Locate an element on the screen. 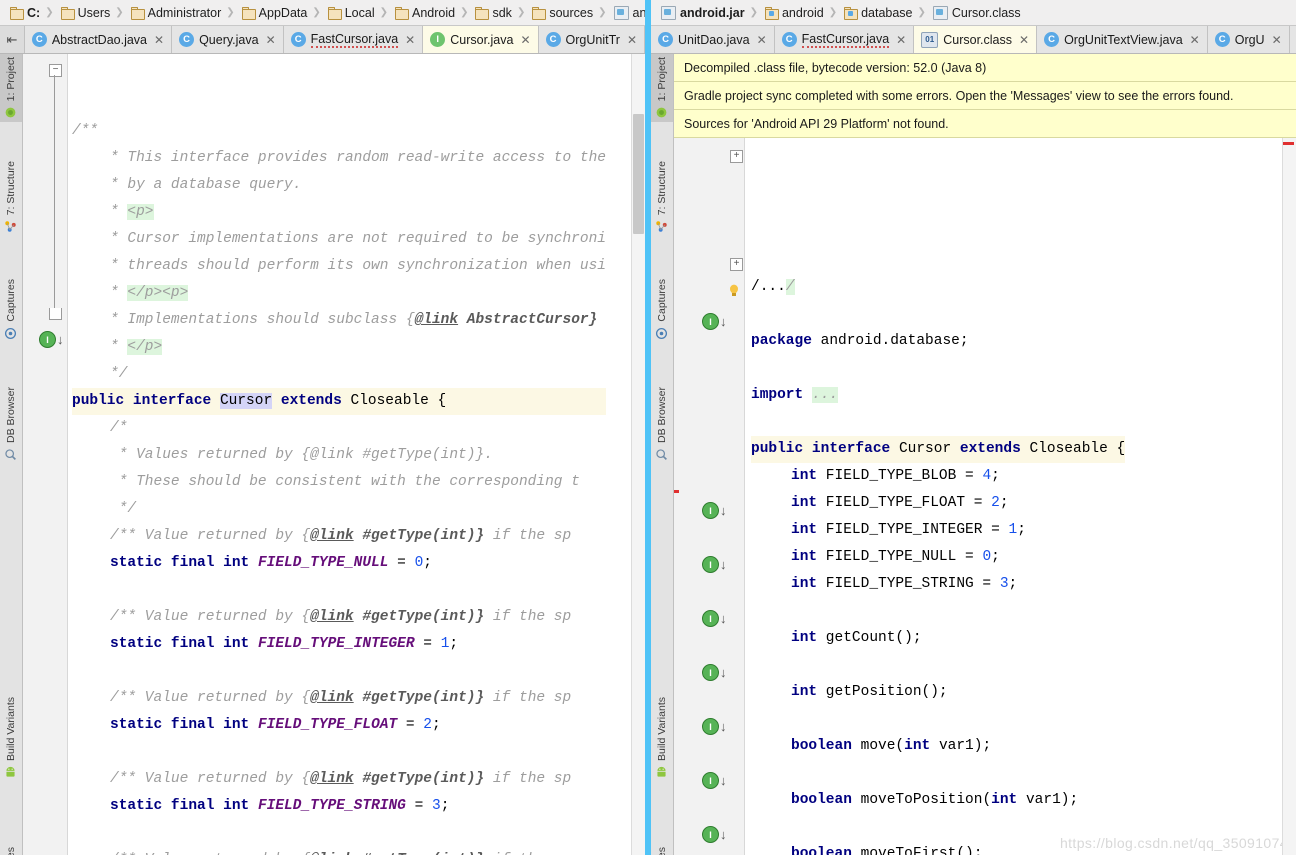  editor-tab-orgunittextview-java: C OrgUnitTextView.java ✕ is located at coordinates (1122, 39).